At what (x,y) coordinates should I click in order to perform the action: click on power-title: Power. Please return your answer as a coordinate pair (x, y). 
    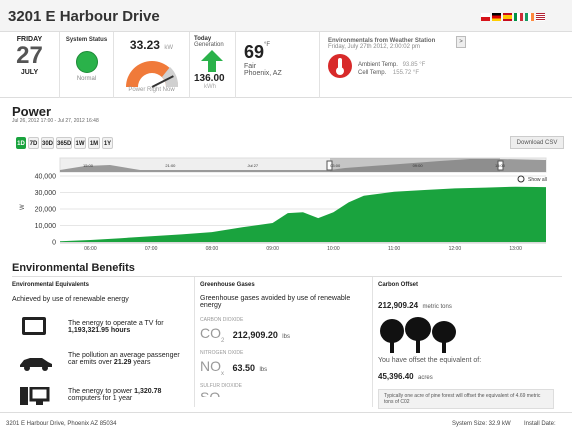
    Looking at the image, I should click on (32, 111).